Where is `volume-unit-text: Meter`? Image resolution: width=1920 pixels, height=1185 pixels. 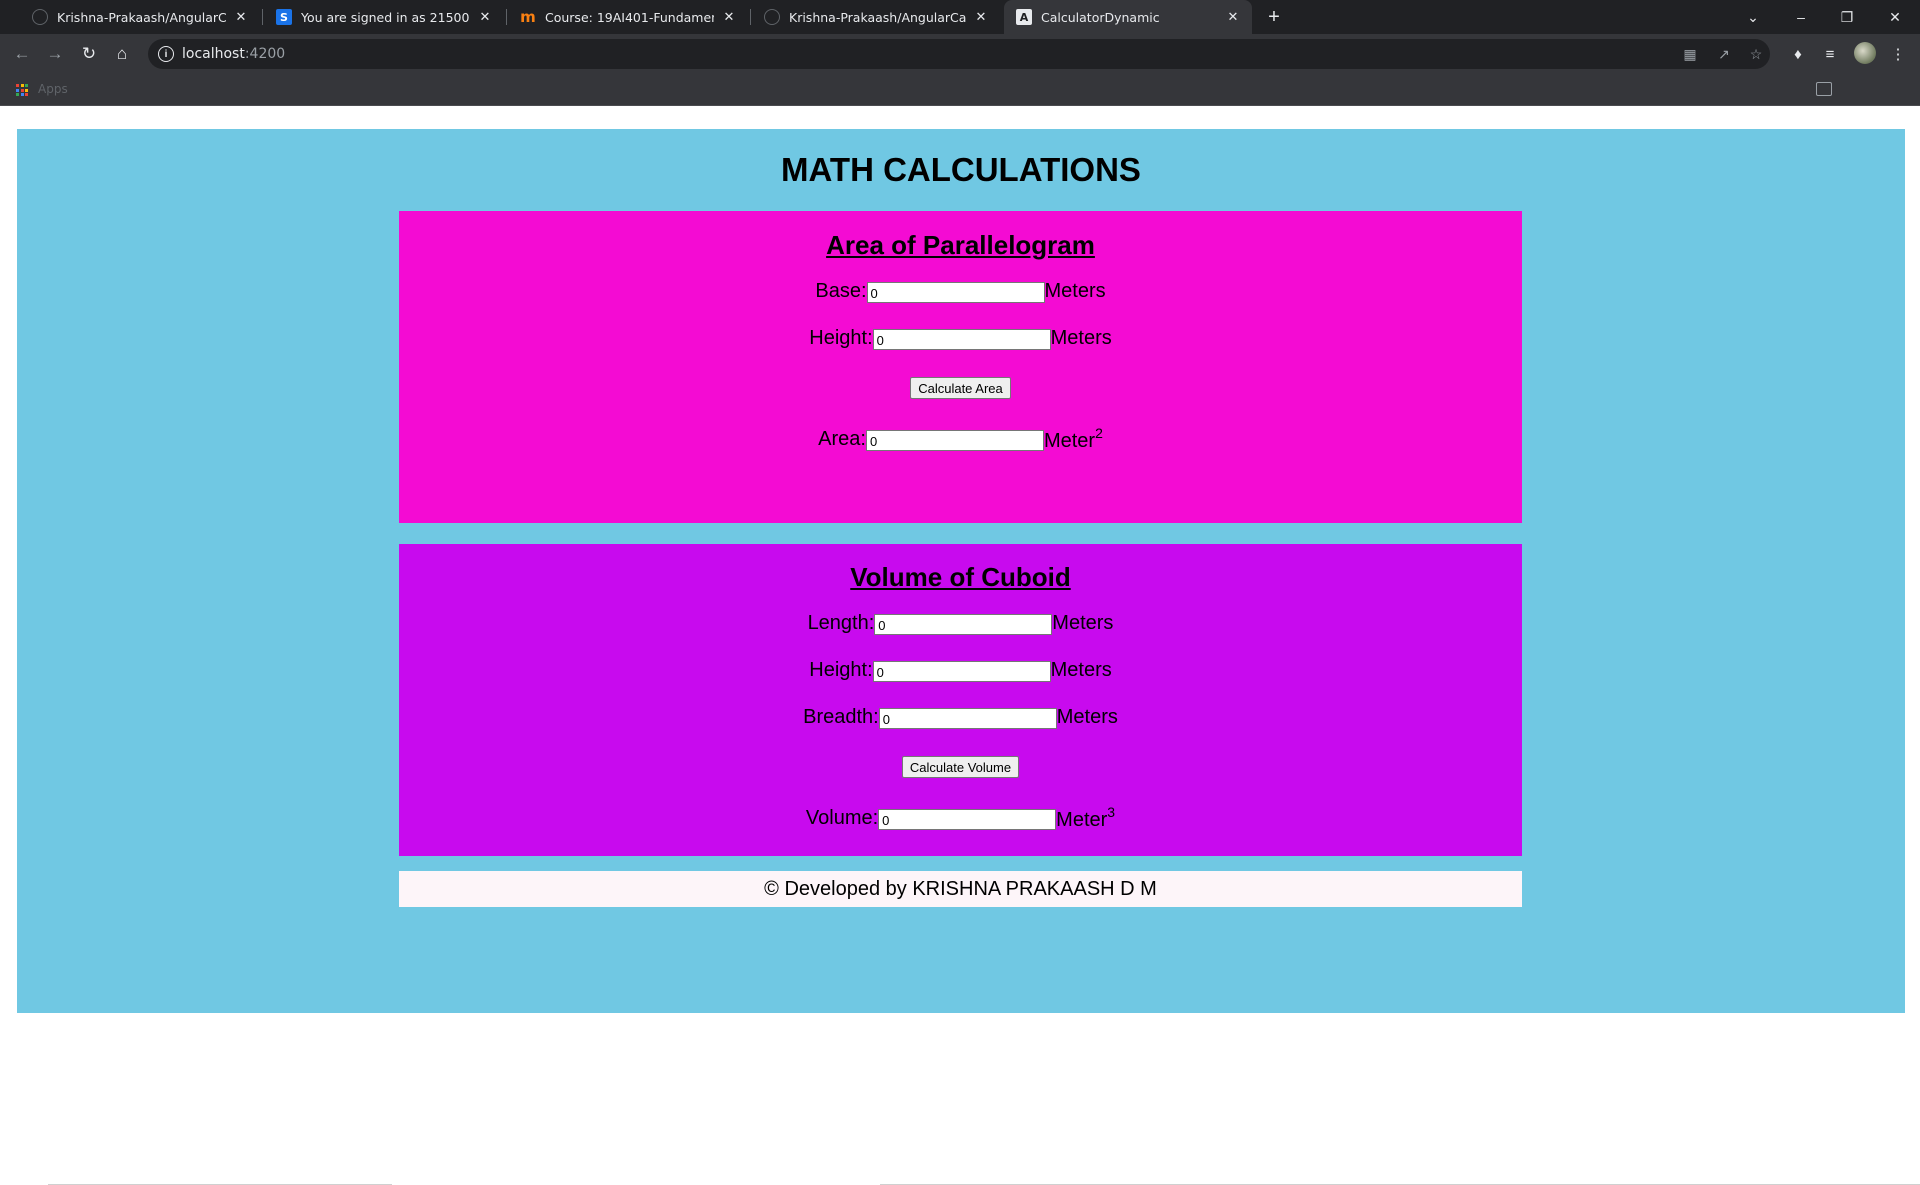 volume-unit-text: Meter is located at coordinates (1082, 820).